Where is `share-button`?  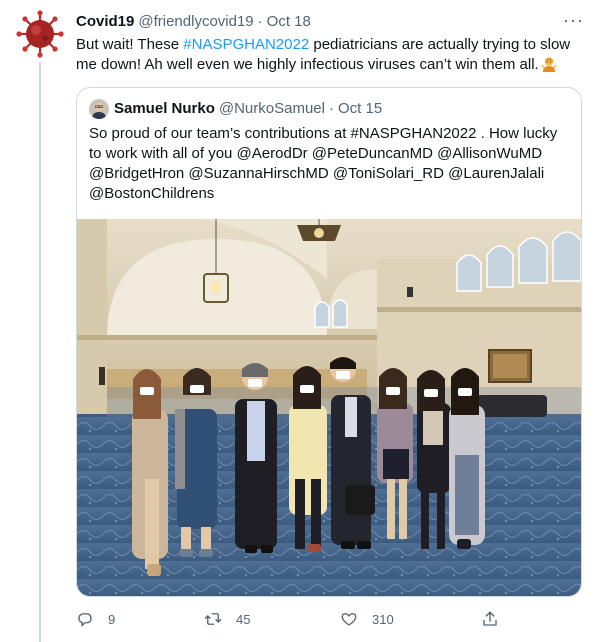 share-button is located at coordinates (497, 619).